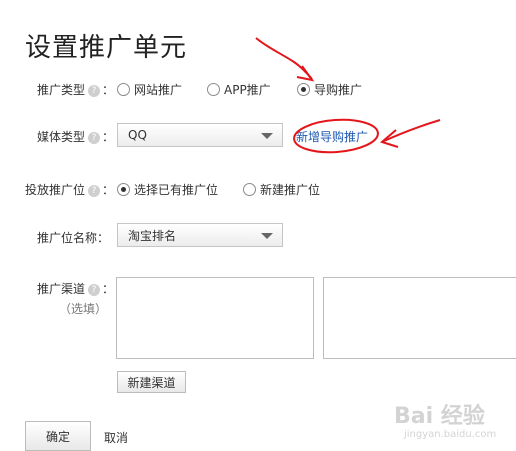  Describe the element at coordinates (151, 382) in the screenshot. I see `new-channel-button: 新建渠道` at that location.